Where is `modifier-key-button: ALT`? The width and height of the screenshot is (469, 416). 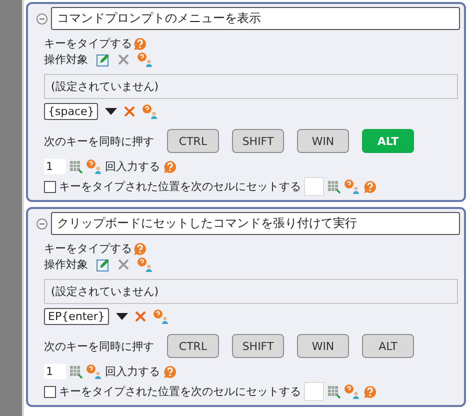 modifier-key-button: ALT is located at coordinates (388, 346).